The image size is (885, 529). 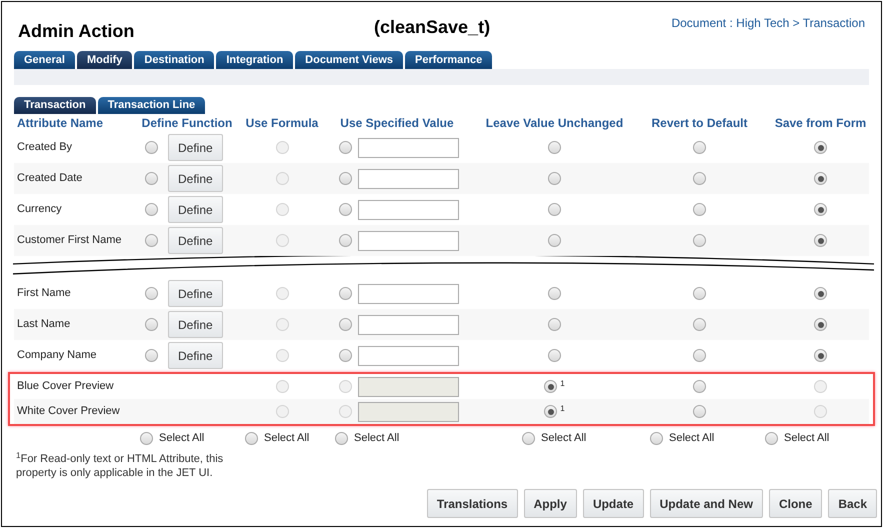 What do you see at coordinates (187, 123) in the screenshot?
I see `column-header: Define Function` at bounding box center [187, 123].